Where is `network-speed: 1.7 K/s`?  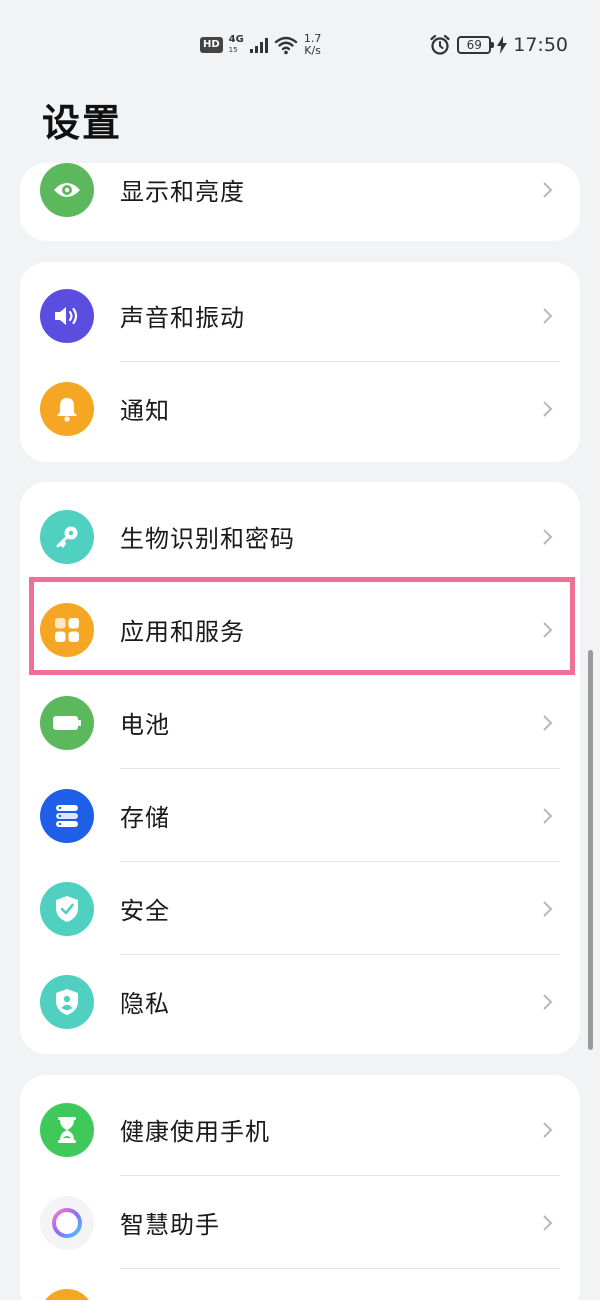
network-speed: 1.7 K/s is located at coordinates (312, 44).